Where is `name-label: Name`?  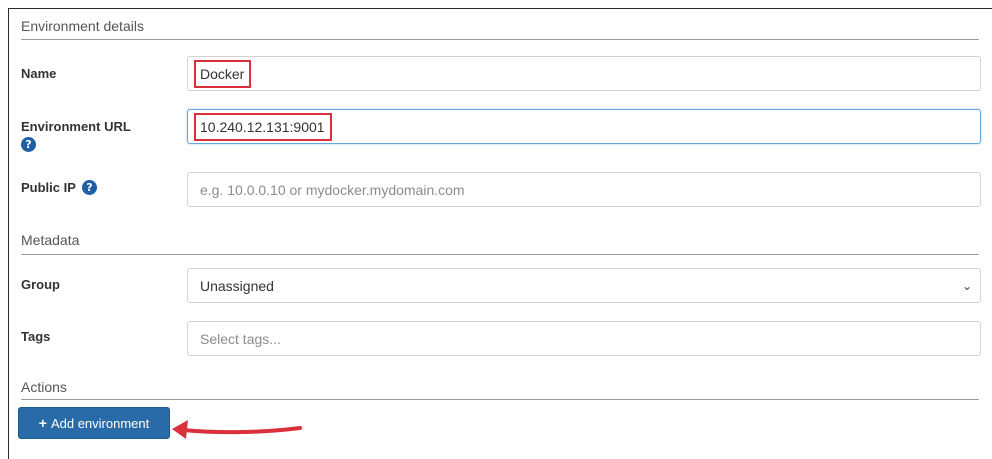
name-label: Name is located at coordinates (38, 73).